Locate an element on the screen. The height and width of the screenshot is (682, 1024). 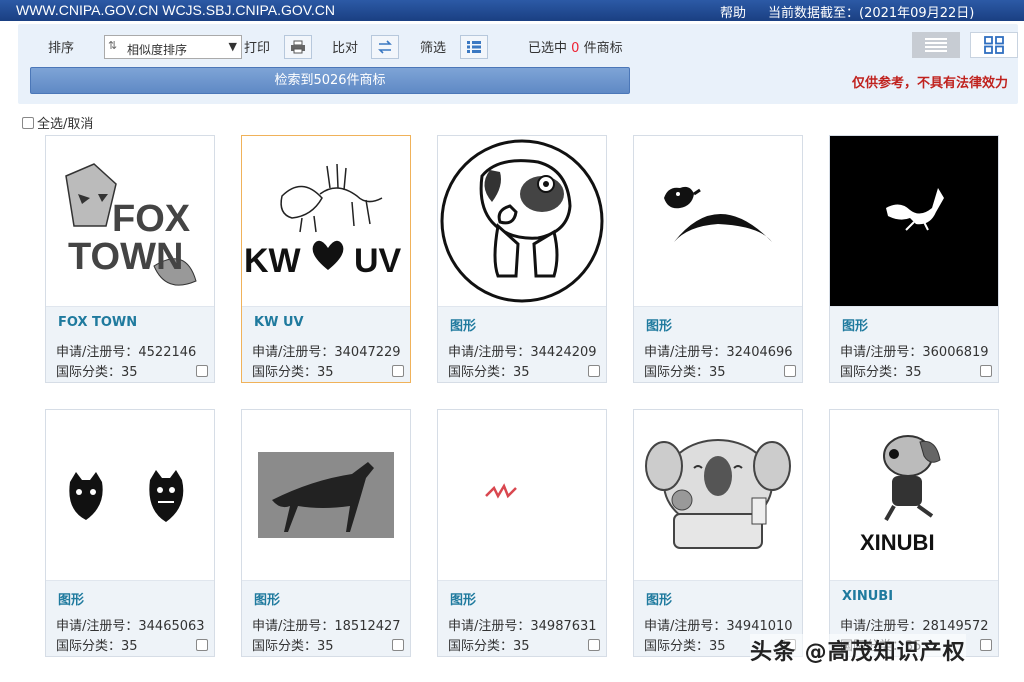
trademark-image: KW UV is located at coordinates (326, 221).